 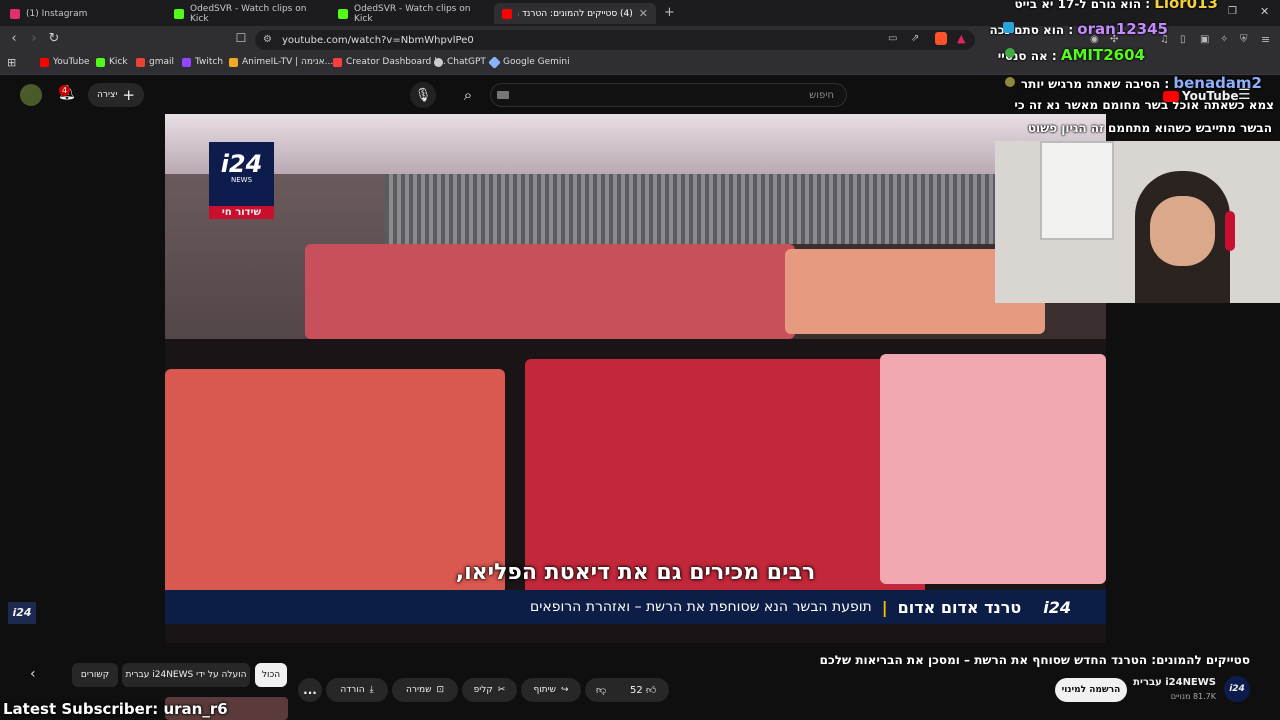 What do you see at coordinates (821, 95) in the screenshot?
I see `search-placeholder: חיפוש` at bounding box center [821, 95].